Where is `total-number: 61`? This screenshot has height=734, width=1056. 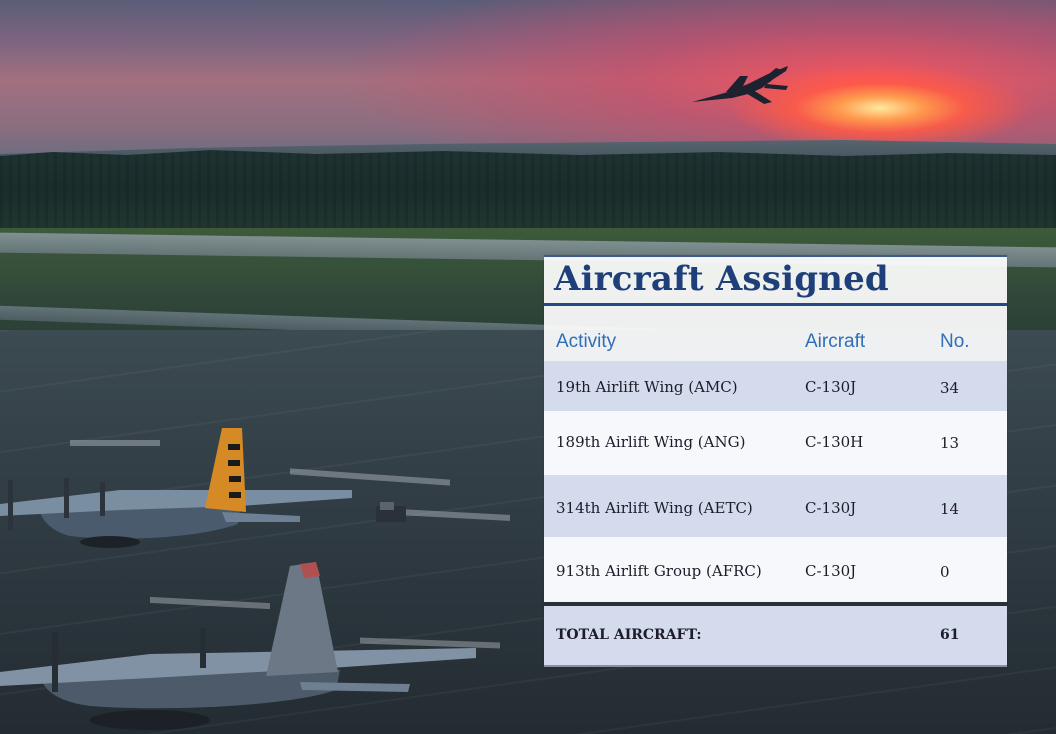
total-number: 61 is located at coordinates (950, 635).